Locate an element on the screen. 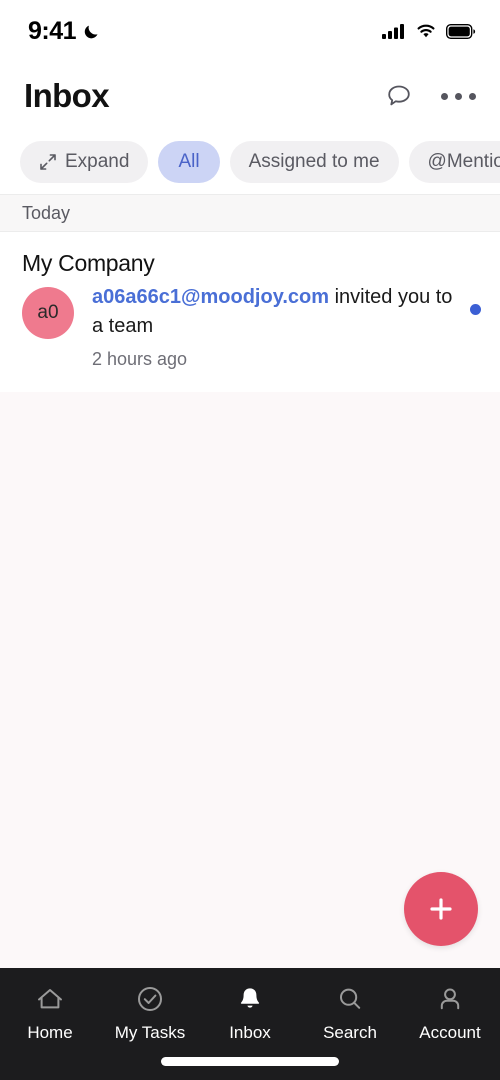 The height and width of the screenshot is (1080, 500). nav-label: My Tasks is located at coordinates (150, 1032).